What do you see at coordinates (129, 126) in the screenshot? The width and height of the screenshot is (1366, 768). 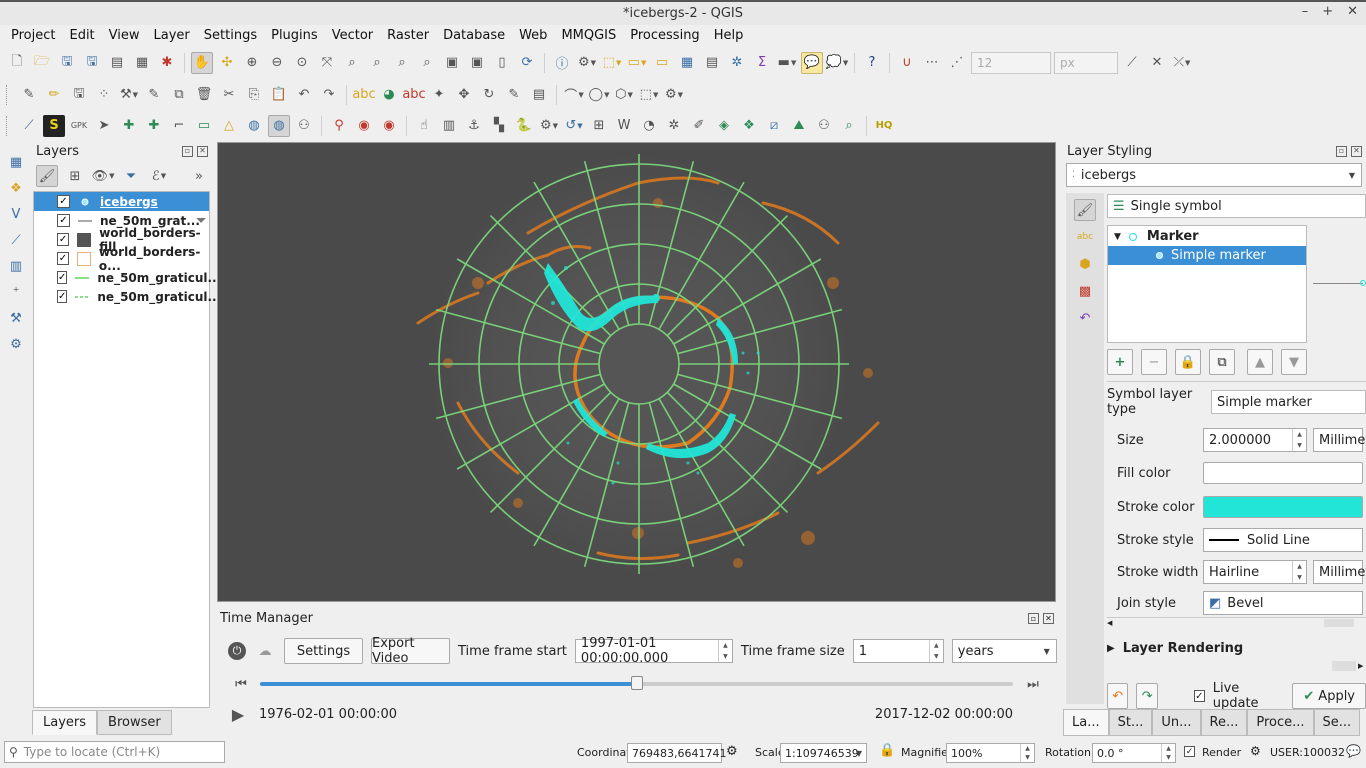 I see `add-vector-icon: ✚` at bounding box center [129, 126].